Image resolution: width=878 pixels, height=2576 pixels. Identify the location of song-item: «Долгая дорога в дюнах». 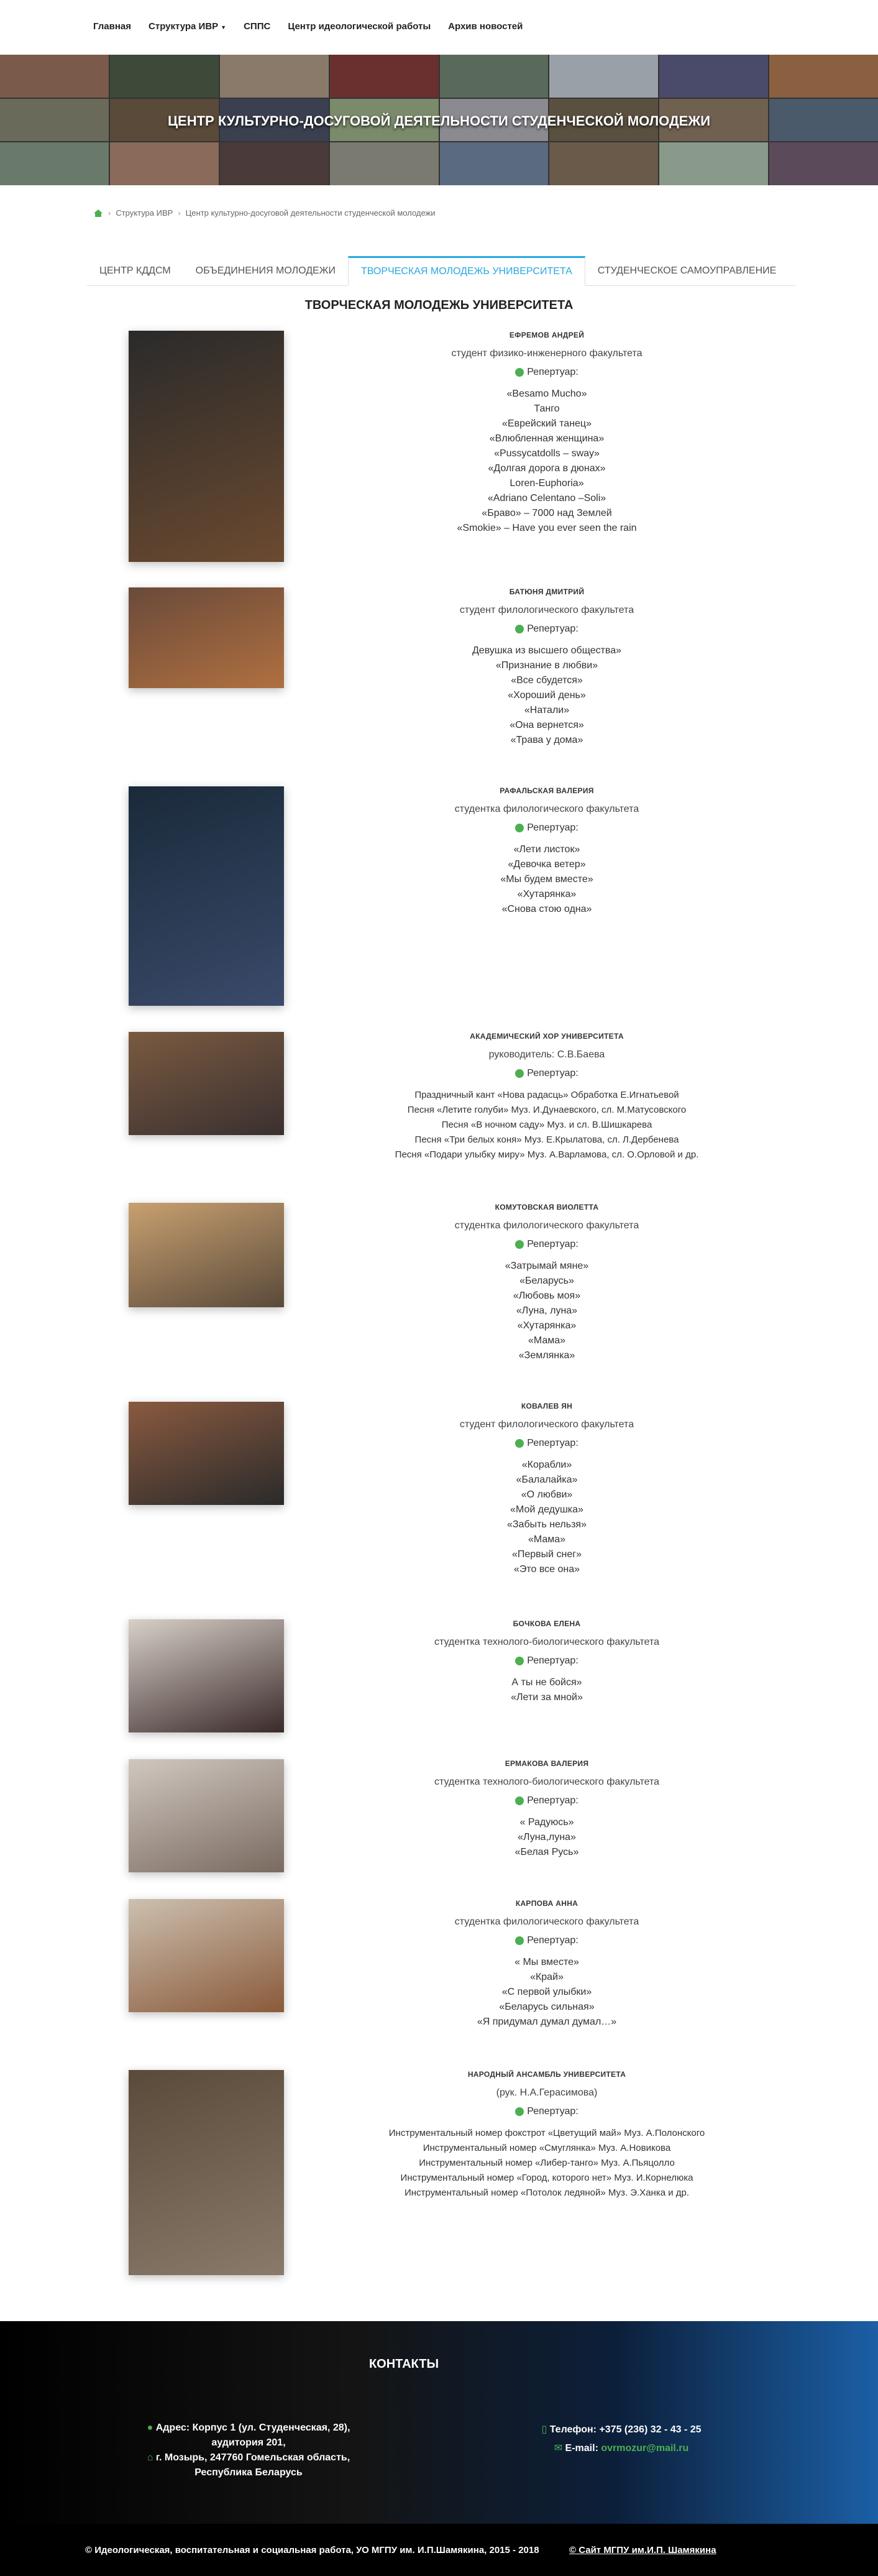
(547, 468).